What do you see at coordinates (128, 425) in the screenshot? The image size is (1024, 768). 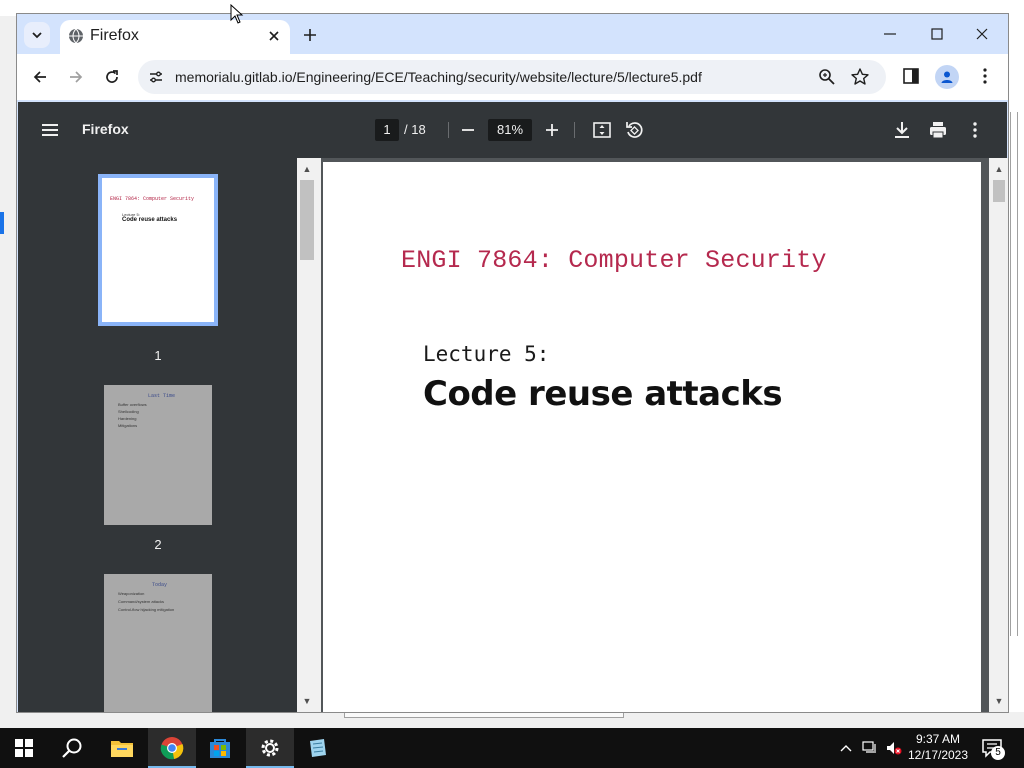 I see `thumbnail-line: Mitigations` at bounding box center [128, 425].